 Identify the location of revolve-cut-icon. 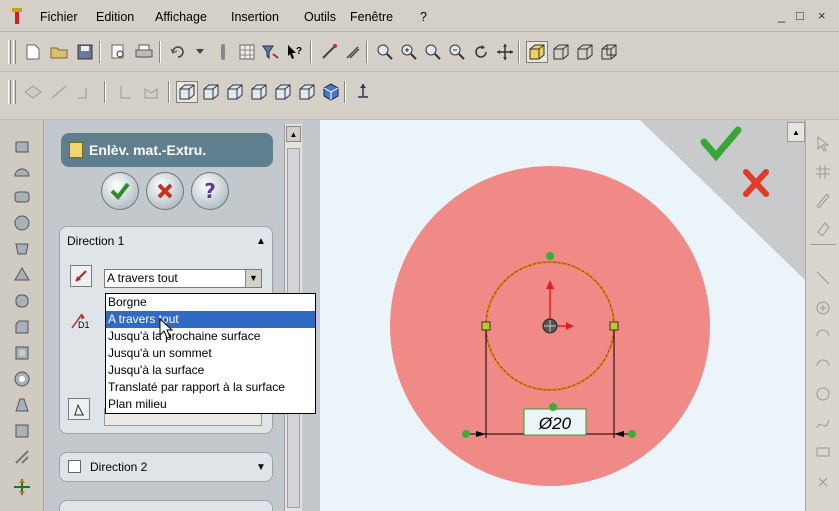
(22, 275).